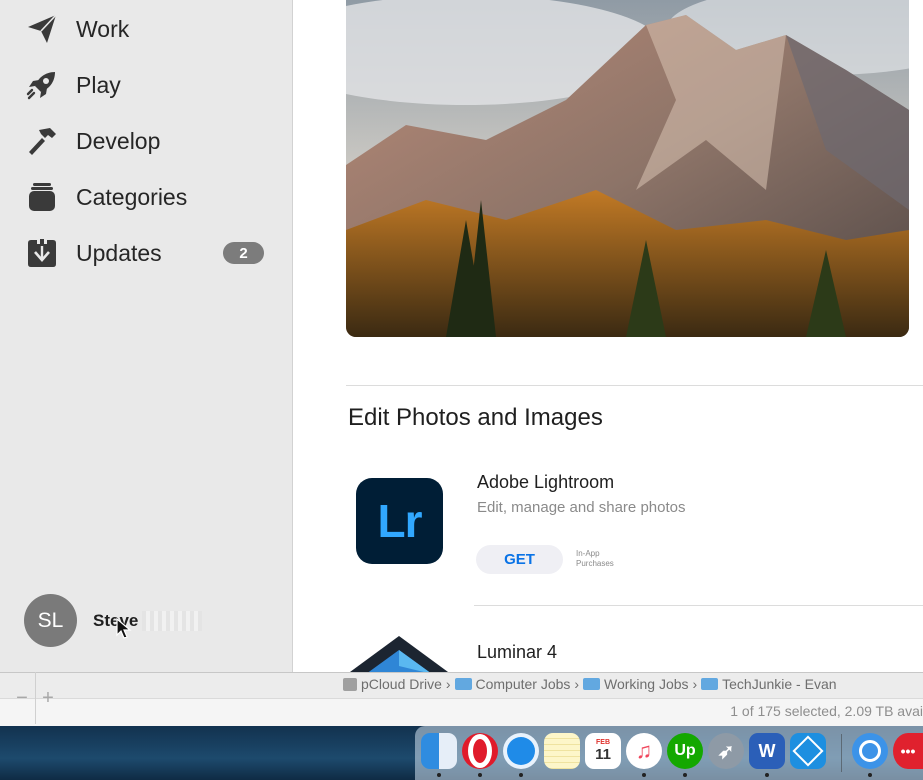 Image resolution: width=923 pixels, height=780 pixels. I want to click on stack-icon, so click(42, 197).